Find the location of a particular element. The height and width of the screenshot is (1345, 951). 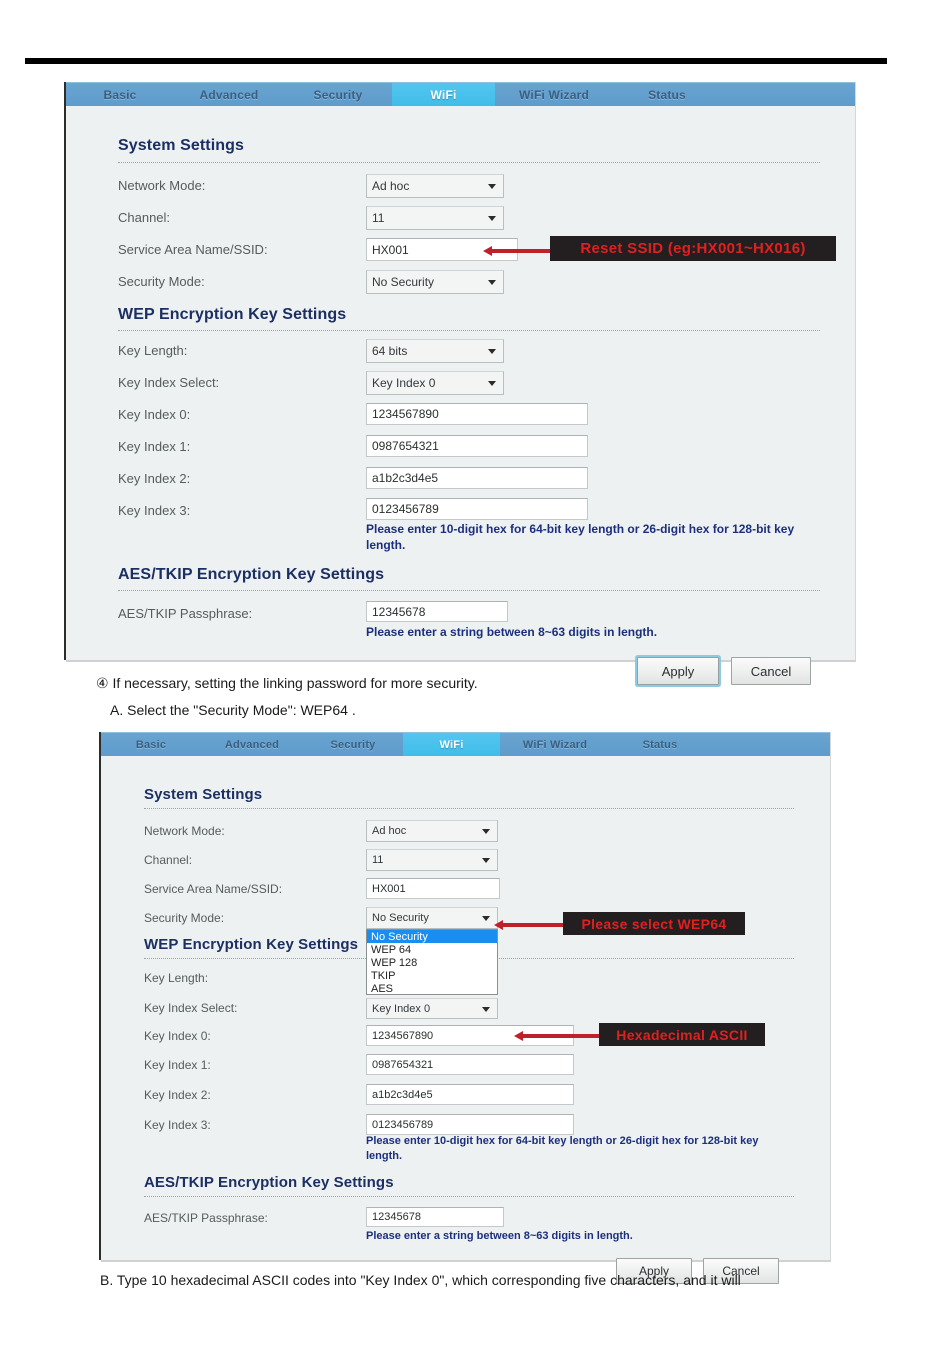

section-rule-wep is located at coordinates (469, 330).